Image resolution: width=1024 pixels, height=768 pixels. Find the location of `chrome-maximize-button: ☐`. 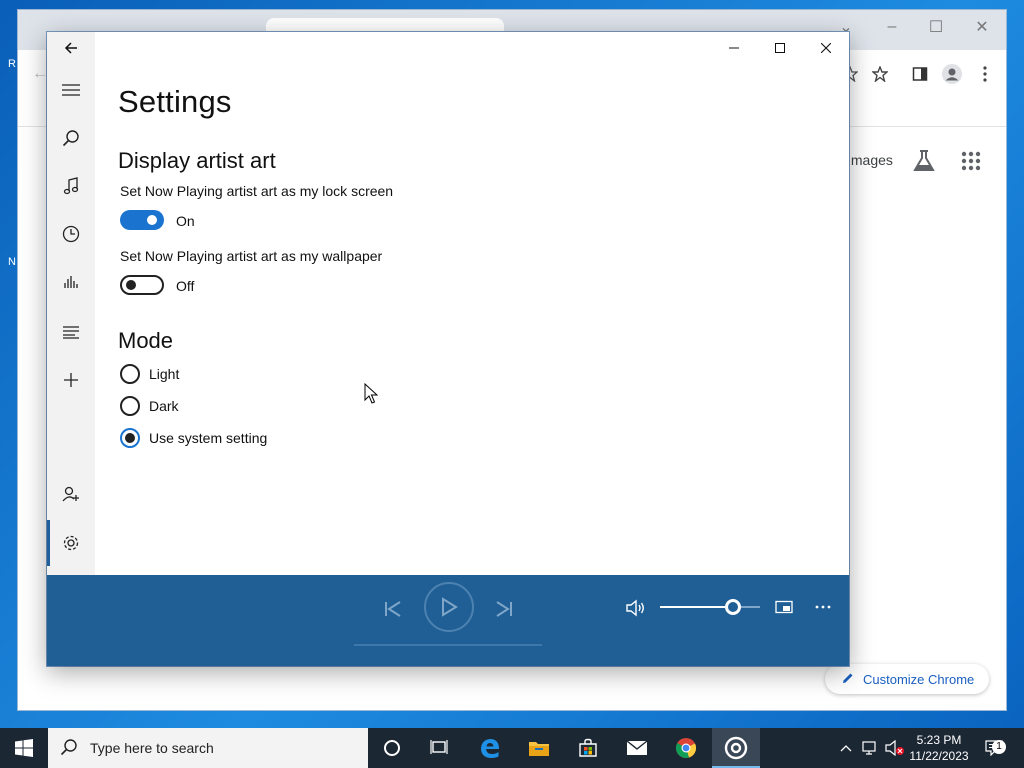

chrome-maximize-button: ☐ is located at coordinates (936, 27).